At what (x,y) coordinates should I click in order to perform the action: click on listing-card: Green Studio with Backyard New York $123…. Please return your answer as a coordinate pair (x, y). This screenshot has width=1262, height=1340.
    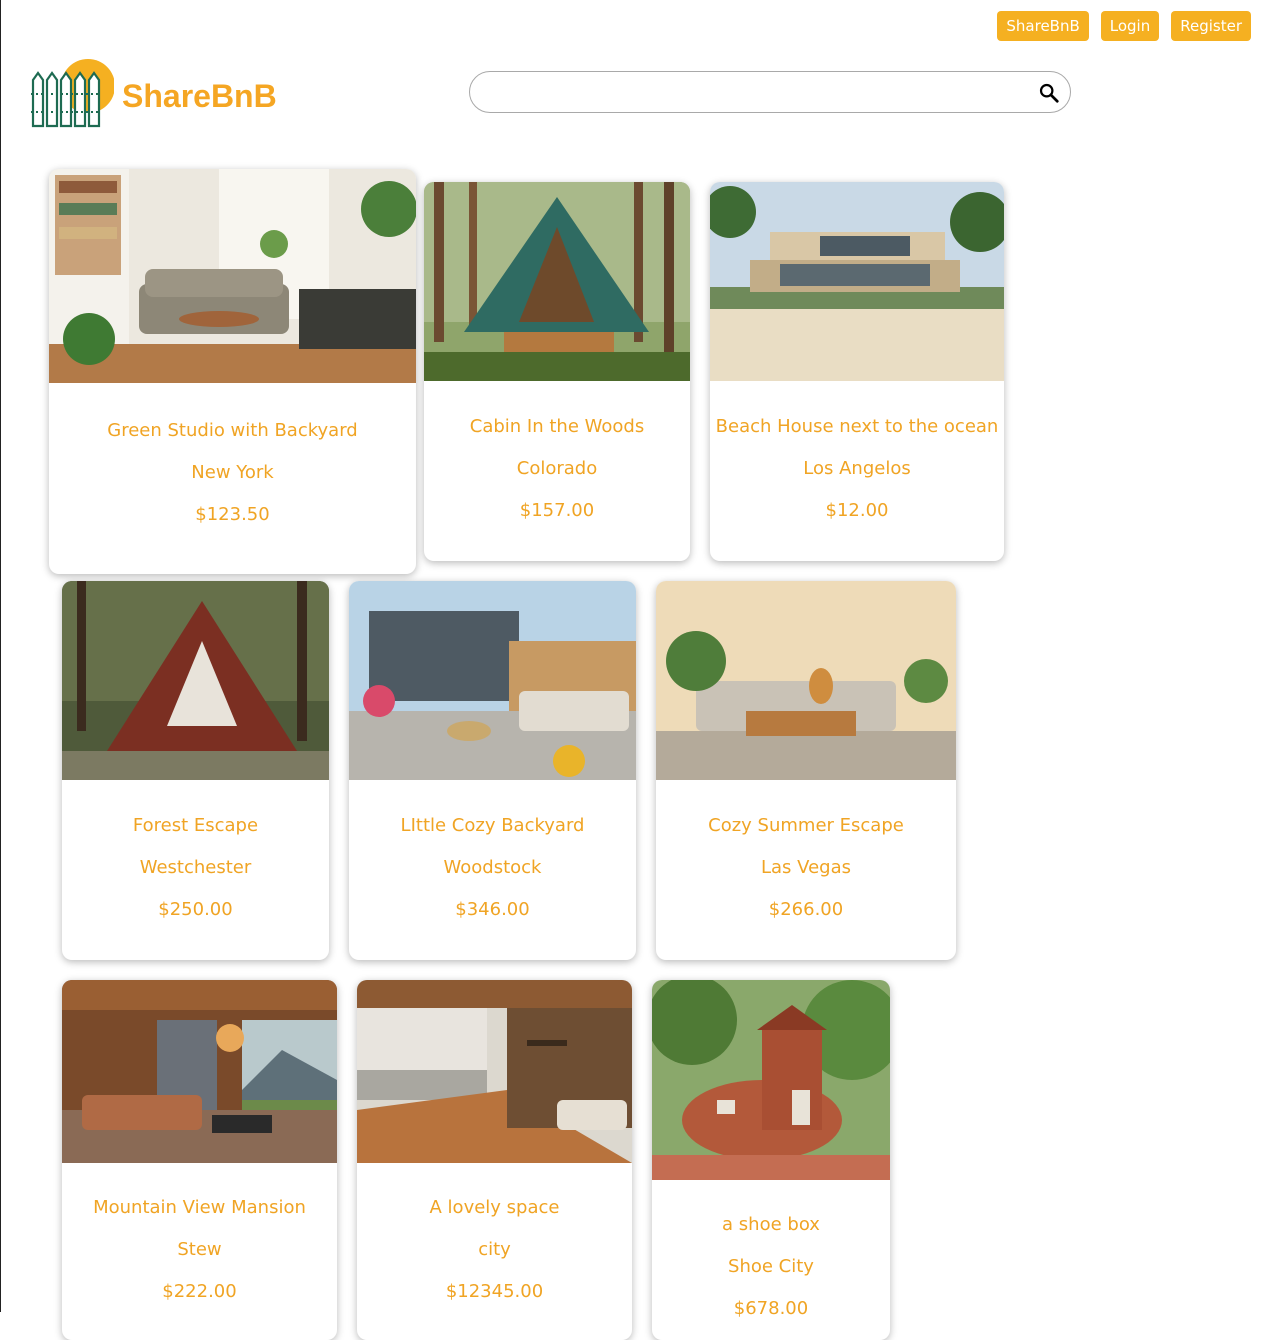
    Looking at the image, I should click on (232, 371).